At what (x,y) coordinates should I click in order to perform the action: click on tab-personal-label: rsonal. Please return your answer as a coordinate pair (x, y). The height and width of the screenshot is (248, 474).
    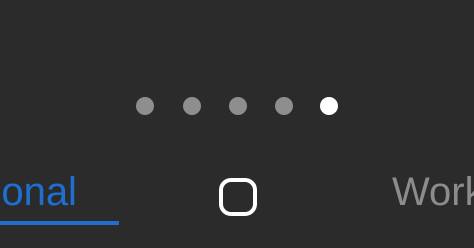
    Looking at the image, I should click on (38, 192).